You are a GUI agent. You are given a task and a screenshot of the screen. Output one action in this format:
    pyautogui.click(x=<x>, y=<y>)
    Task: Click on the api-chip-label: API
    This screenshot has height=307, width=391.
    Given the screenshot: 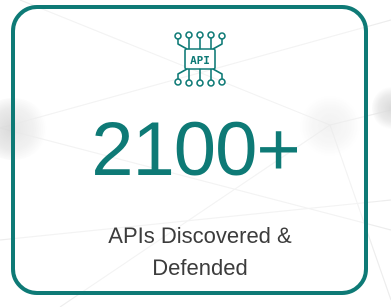 What is the action you would take?
    pyautogui.click(x=200, y=60)
    